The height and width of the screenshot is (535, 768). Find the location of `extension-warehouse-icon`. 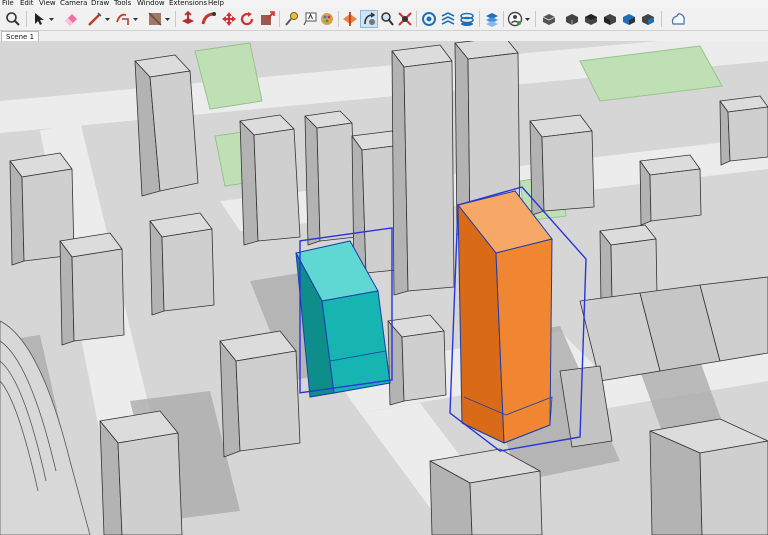

extension-warehouse-icon is located at coordinates (448, 19).